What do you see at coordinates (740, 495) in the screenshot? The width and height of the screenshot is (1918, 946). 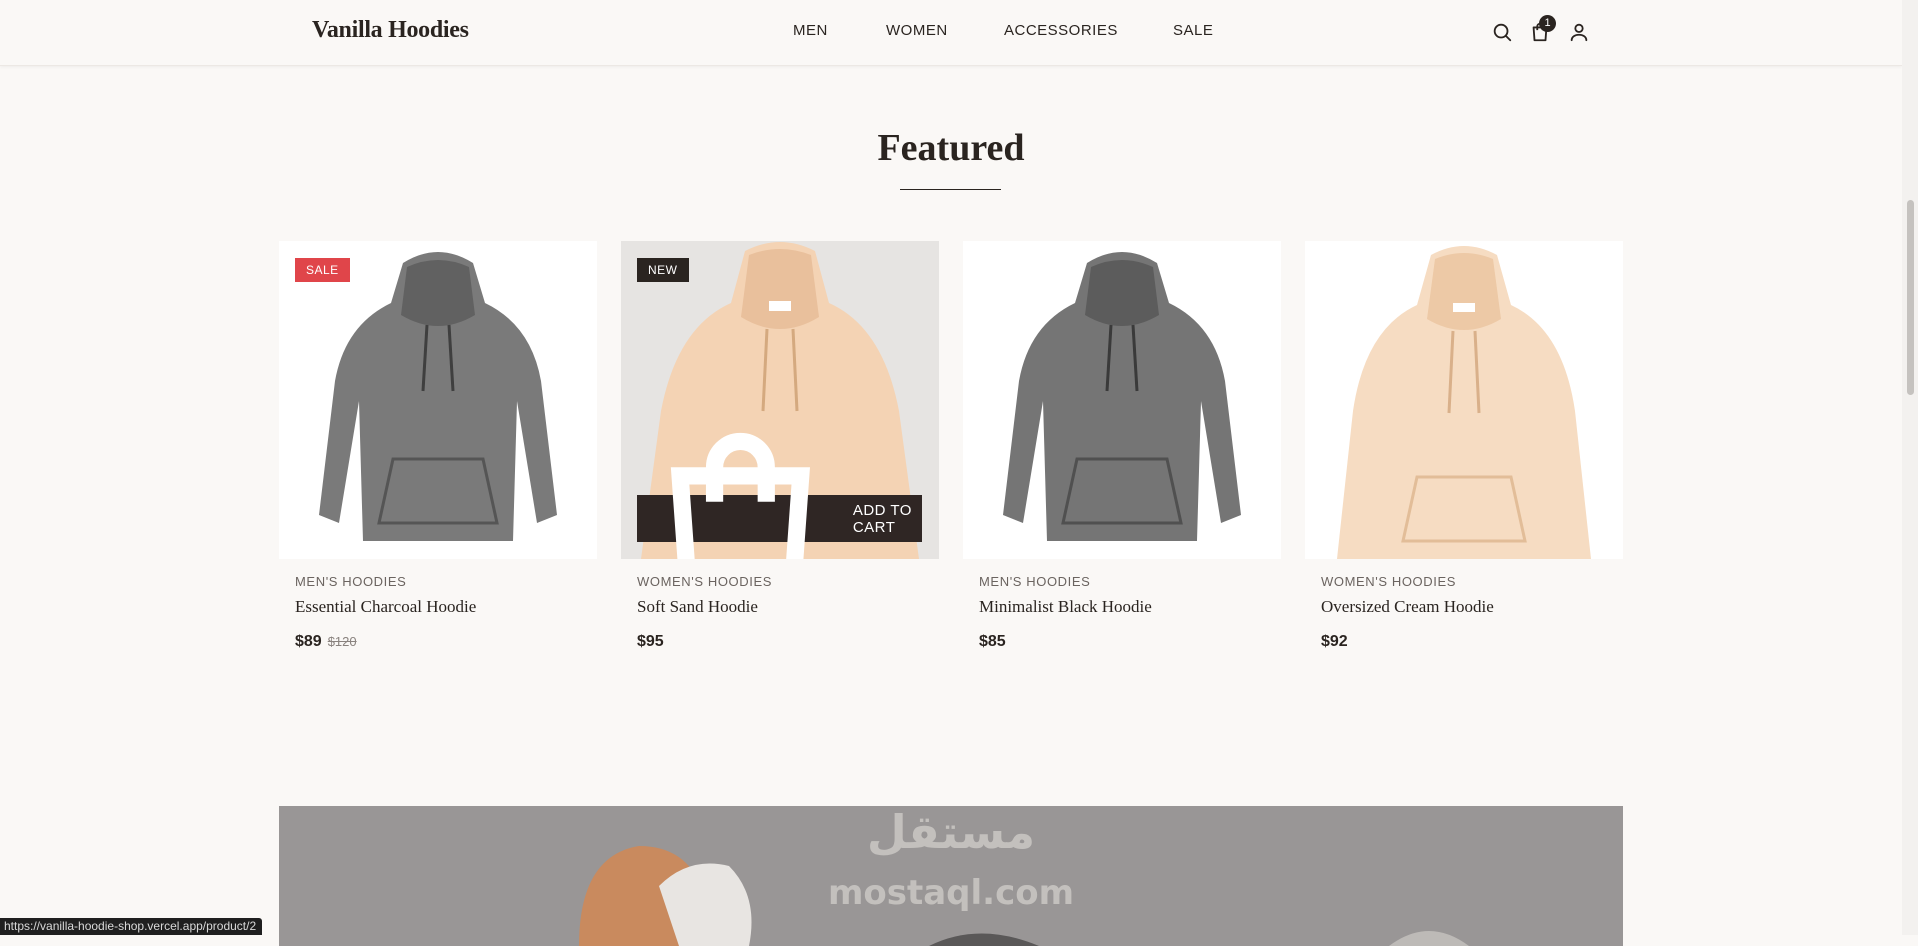 I see `shopping-bag-icon` at bounding box center [740, 495].